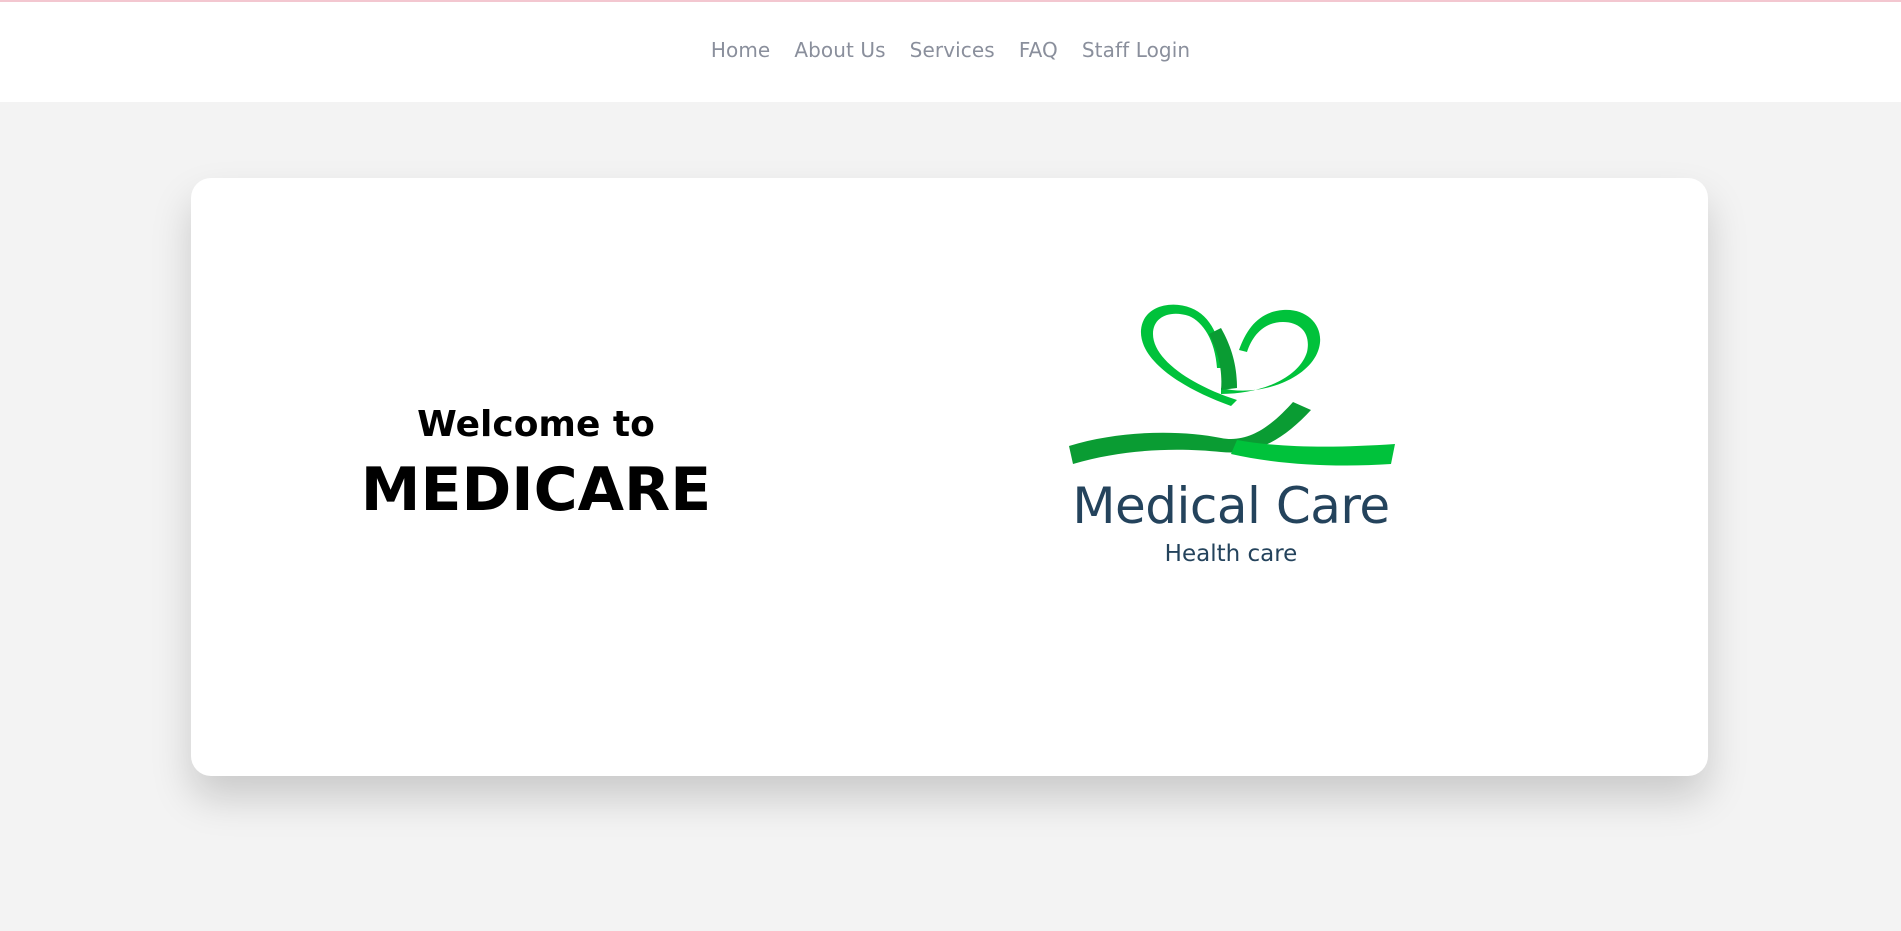 This screenshot has height=931, width=1901. I want to click on nav-link-services: Services, so click(952, 50).